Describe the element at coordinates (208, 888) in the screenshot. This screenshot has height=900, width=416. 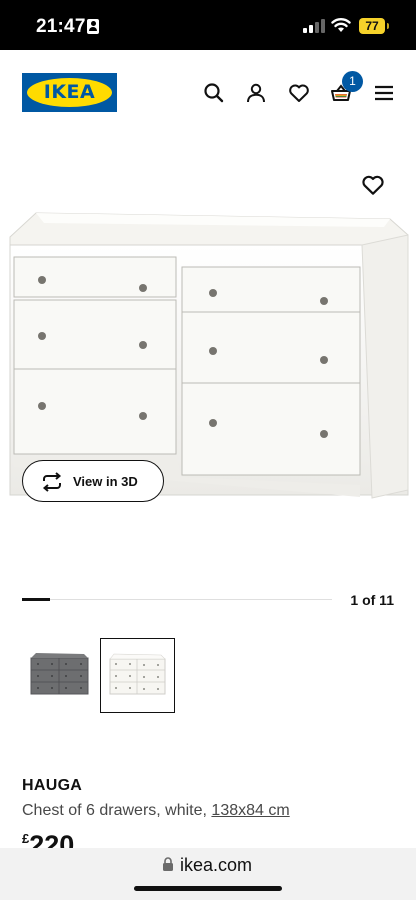
I see `home-indicator` at that location.